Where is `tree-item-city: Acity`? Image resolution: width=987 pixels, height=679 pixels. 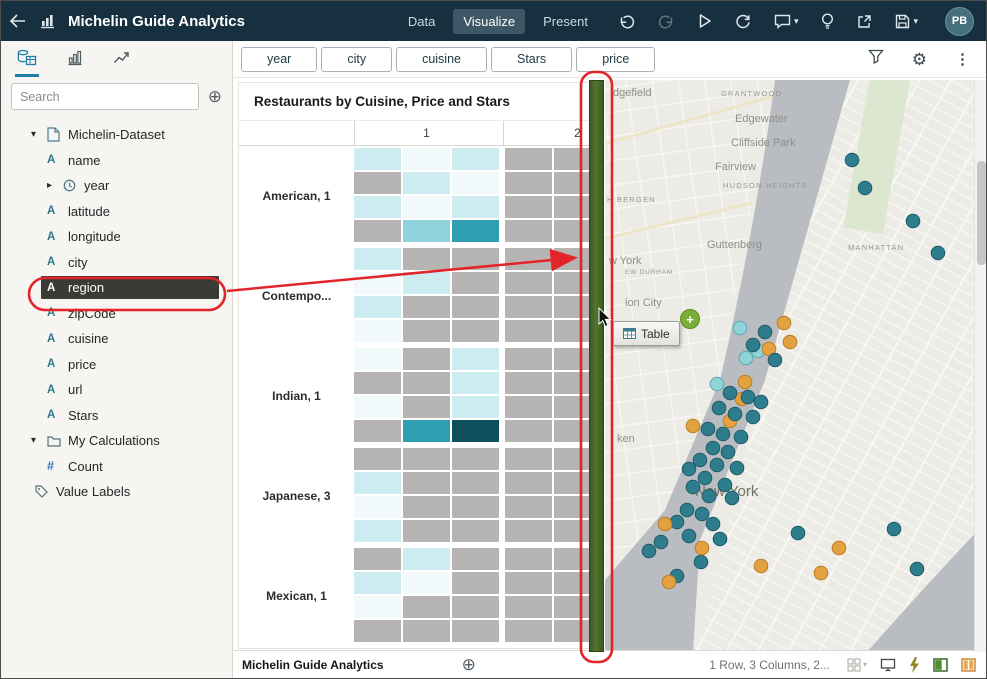
tree-item-city: Acity is located at coordinates (116, 263).